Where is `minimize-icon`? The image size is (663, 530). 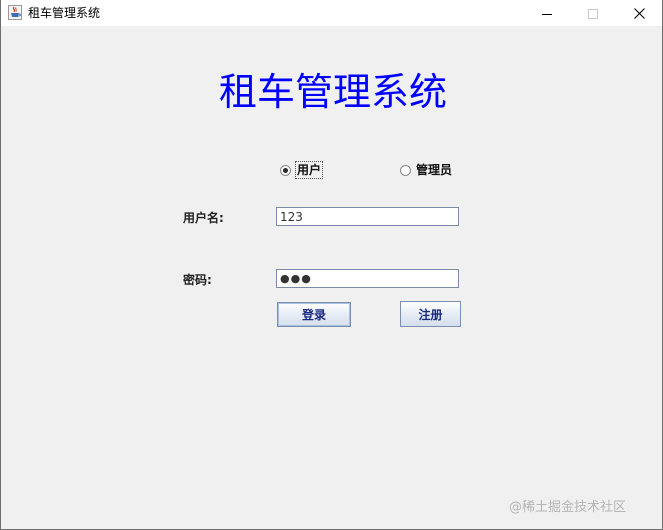
minimize-icon is located at coordinates (547, 13).